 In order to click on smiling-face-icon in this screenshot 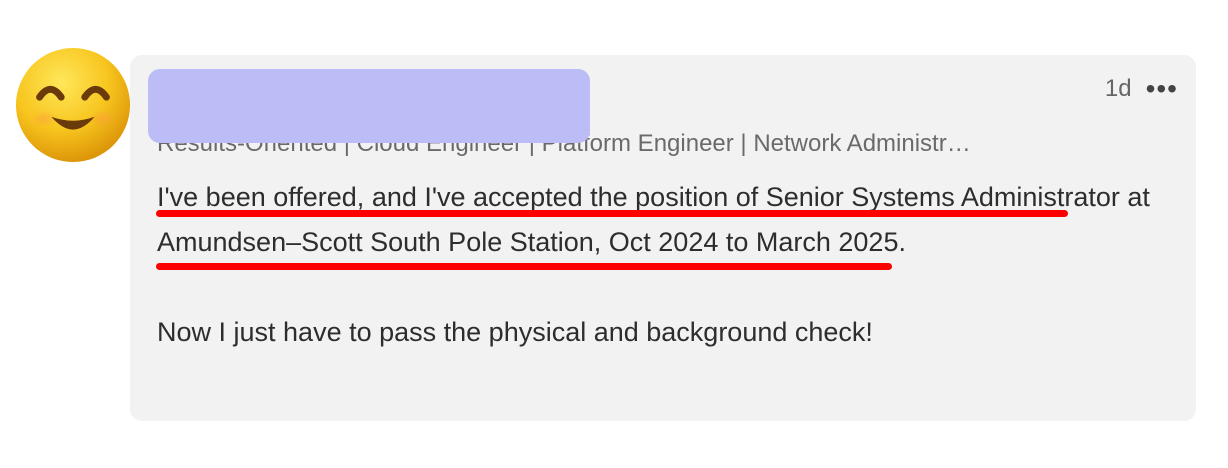, I will do `click(73, 105)`.